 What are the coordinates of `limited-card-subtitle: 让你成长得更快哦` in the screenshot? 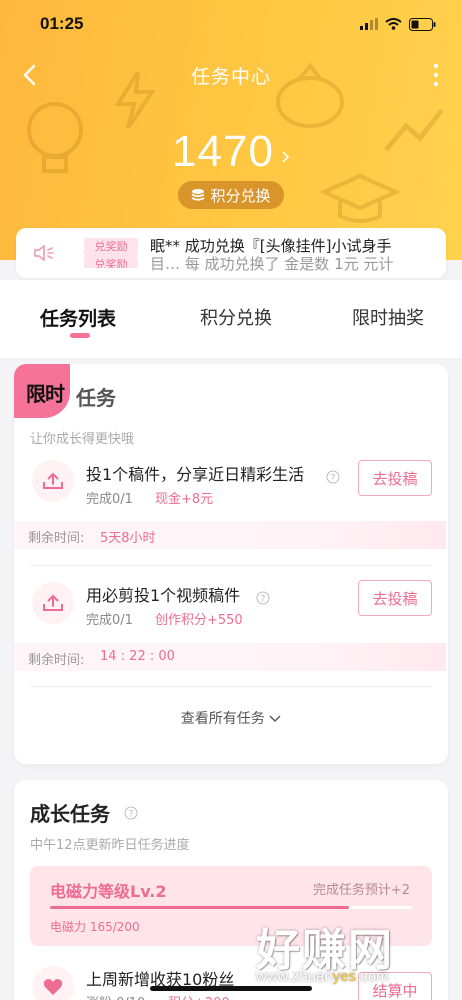 It's located at (82, 439).